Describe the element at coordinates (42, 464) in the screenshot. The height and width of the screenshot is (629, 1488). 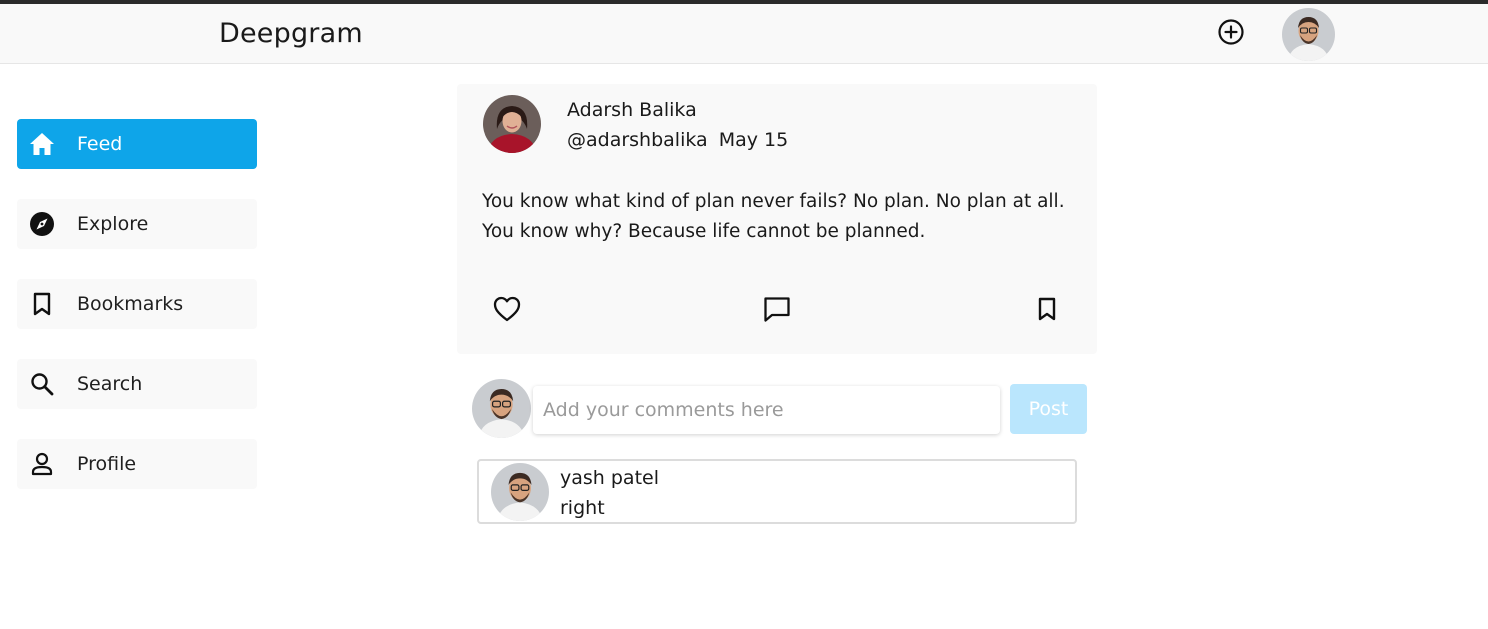
I see `person-icon` at that location.